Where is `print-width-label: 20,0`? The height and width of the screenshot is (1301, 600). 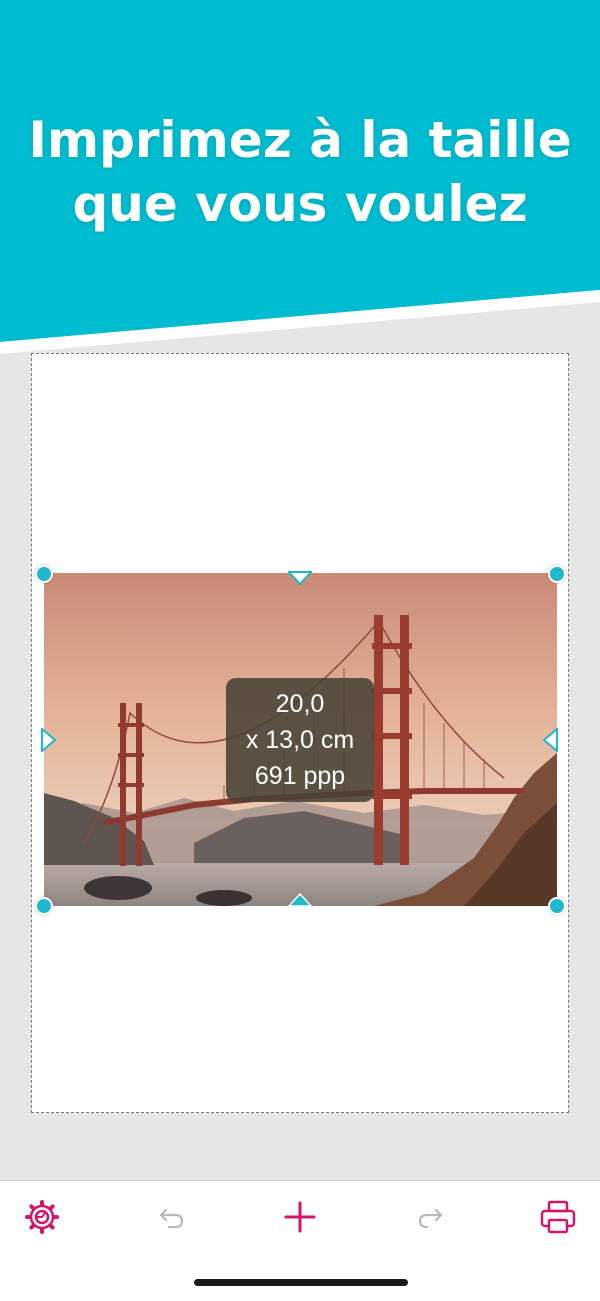
print-width-label: 20,0 is located at coordinates (300, 704).